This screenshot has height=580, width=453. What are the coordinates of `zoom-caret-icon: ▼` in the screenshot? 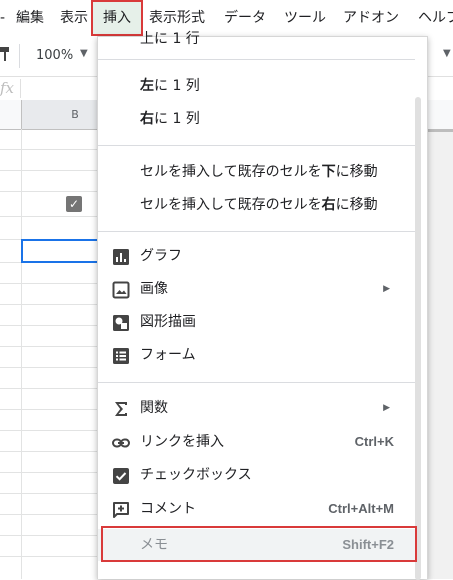 It's located at (84, 53).